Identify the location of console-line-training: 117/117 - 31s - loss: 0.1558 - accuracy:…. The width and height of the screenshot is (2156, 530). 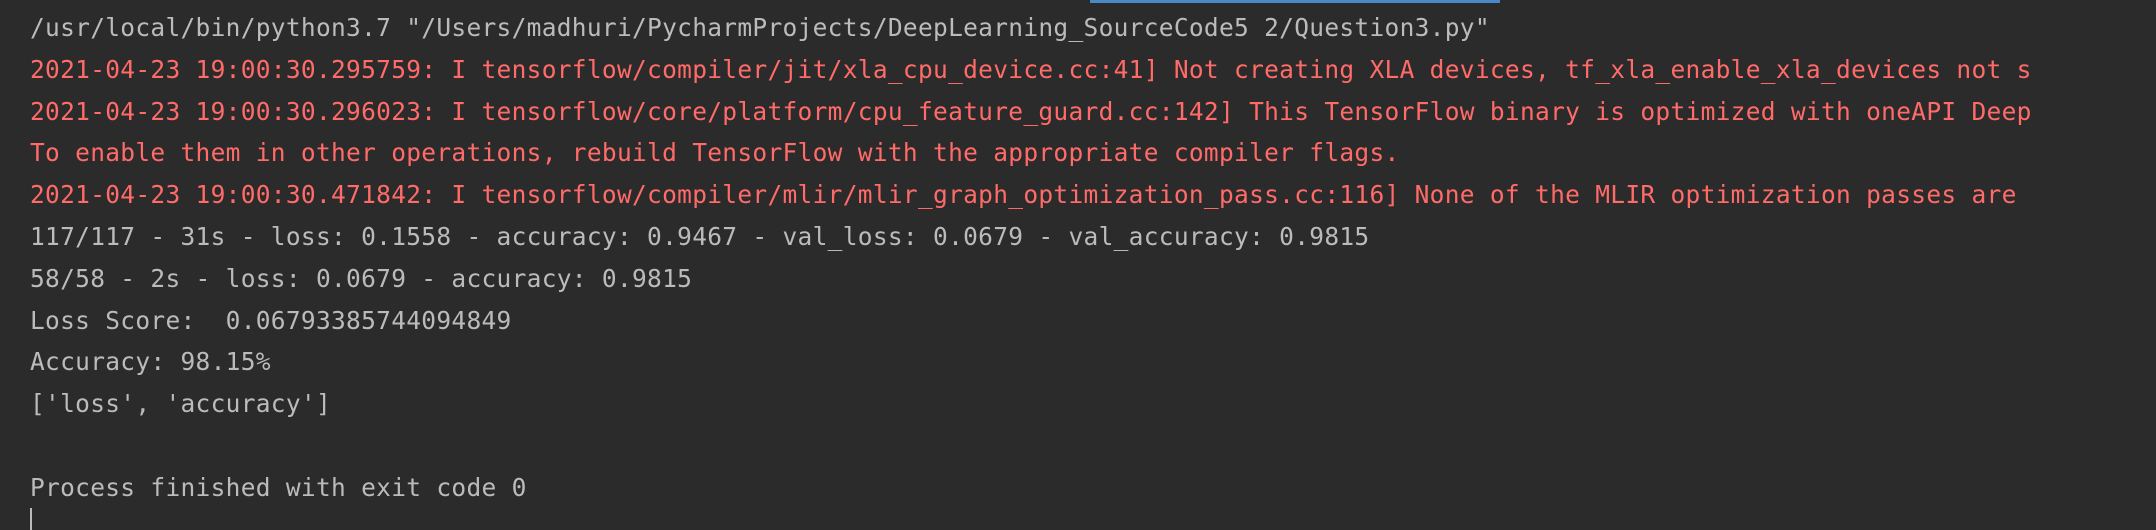
(700, 236).